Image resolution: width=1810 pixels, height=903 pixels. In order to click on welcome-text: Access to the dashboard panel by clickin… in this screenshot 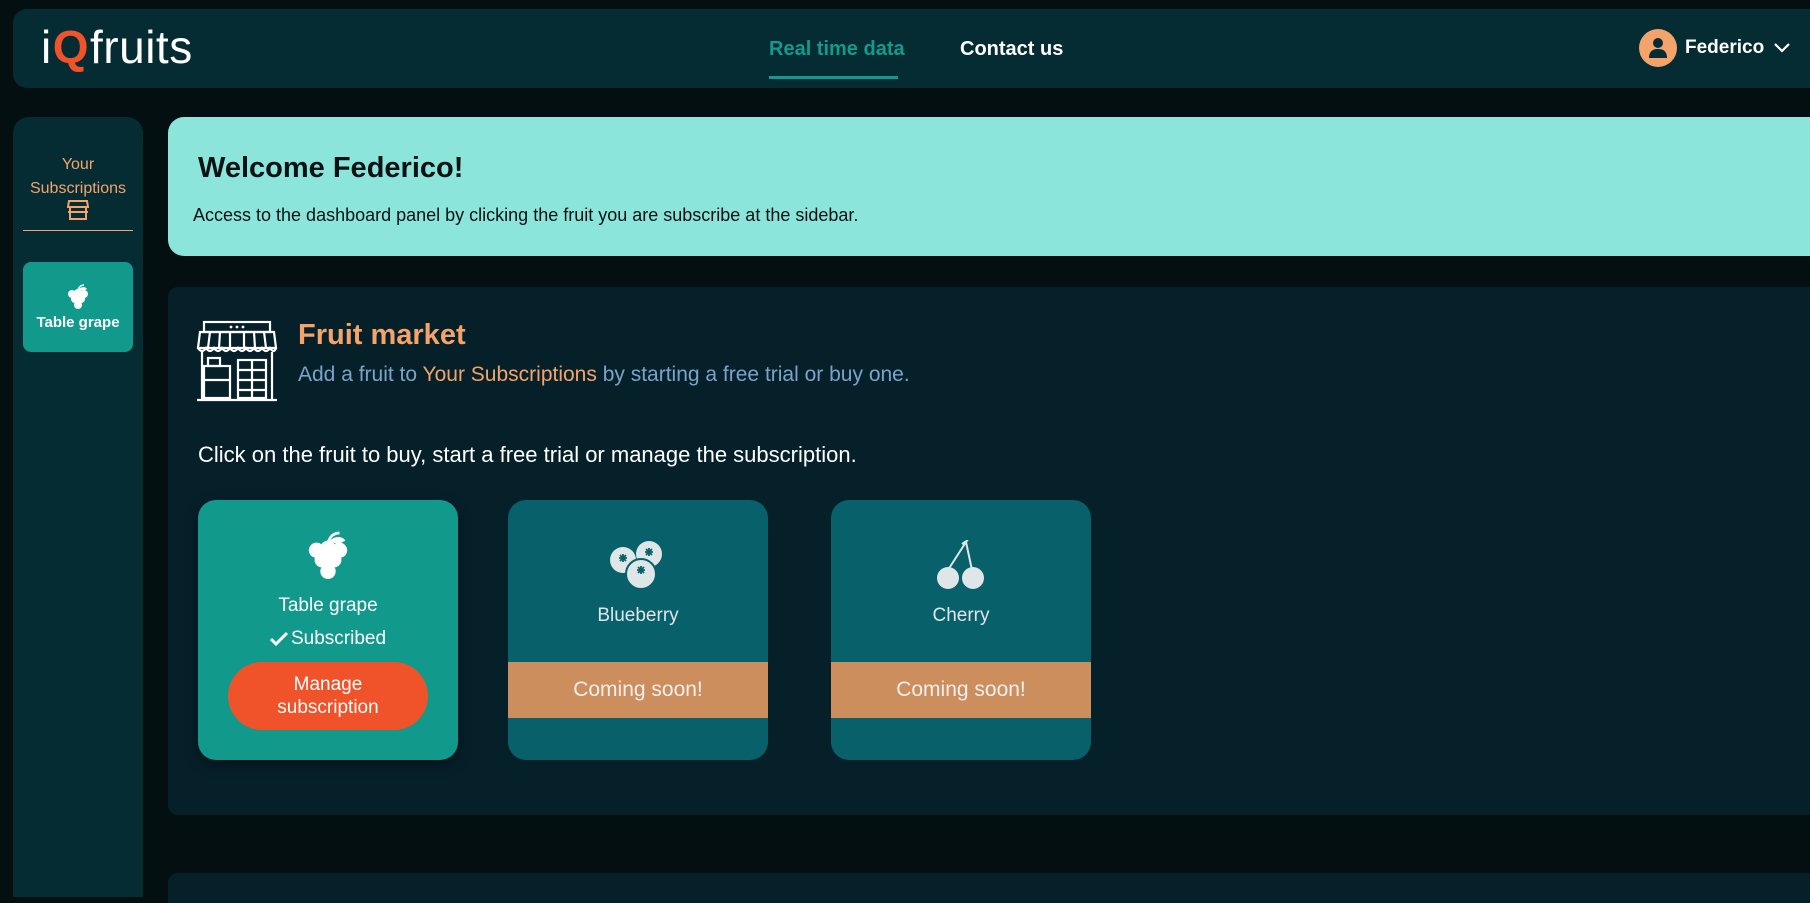, I will do `click(526, 215)`.